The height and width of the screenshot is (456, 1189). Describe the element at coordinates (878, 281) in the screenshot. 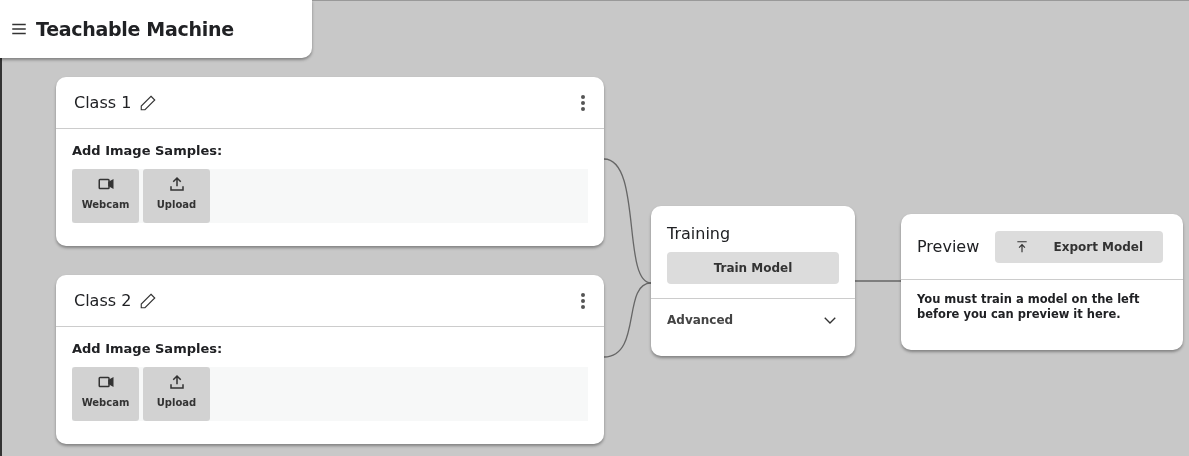

I see `connector-line` at that location.